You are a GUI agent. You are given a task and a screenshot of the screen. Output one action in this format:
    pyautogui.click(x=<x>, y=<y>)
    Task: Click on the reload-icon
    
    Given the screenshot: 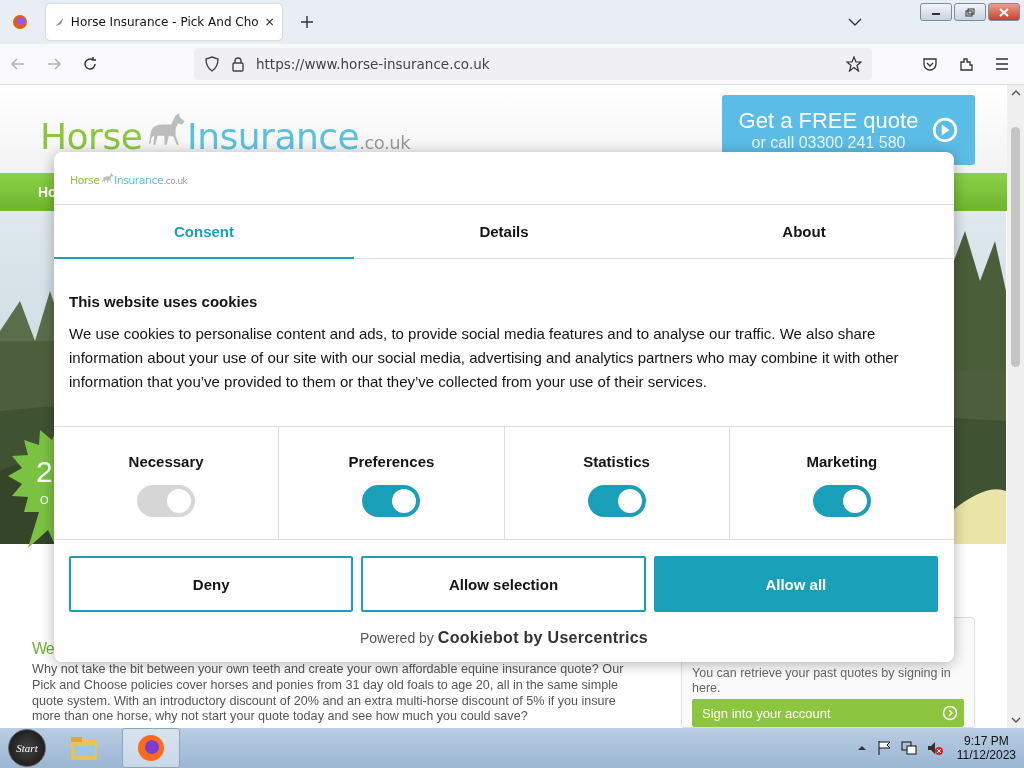 What is the action you would take?
    pyautogui.click(x=90, y=64)
    